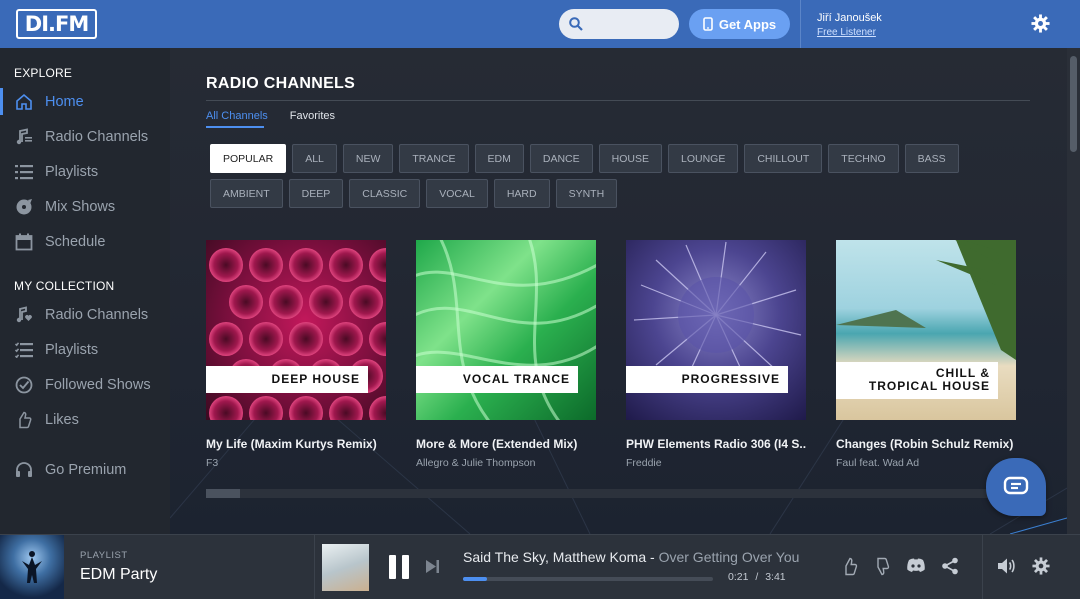  What do you see at coordinates (950, 566) in the screenshot?
I see `share-icon` at bounding box center [950, 566].